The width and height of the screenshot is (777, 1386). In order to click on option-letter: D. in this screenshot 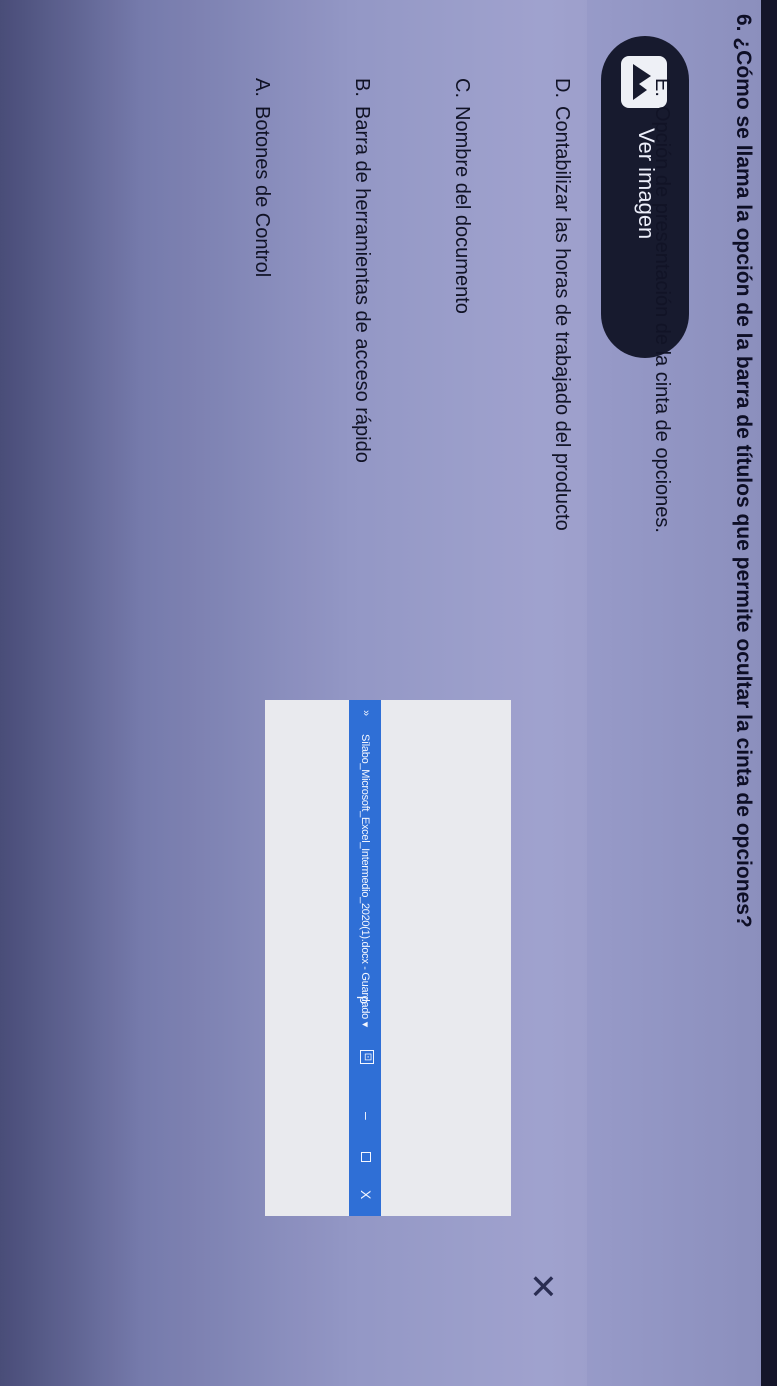, I will do `click(562, 88)`.